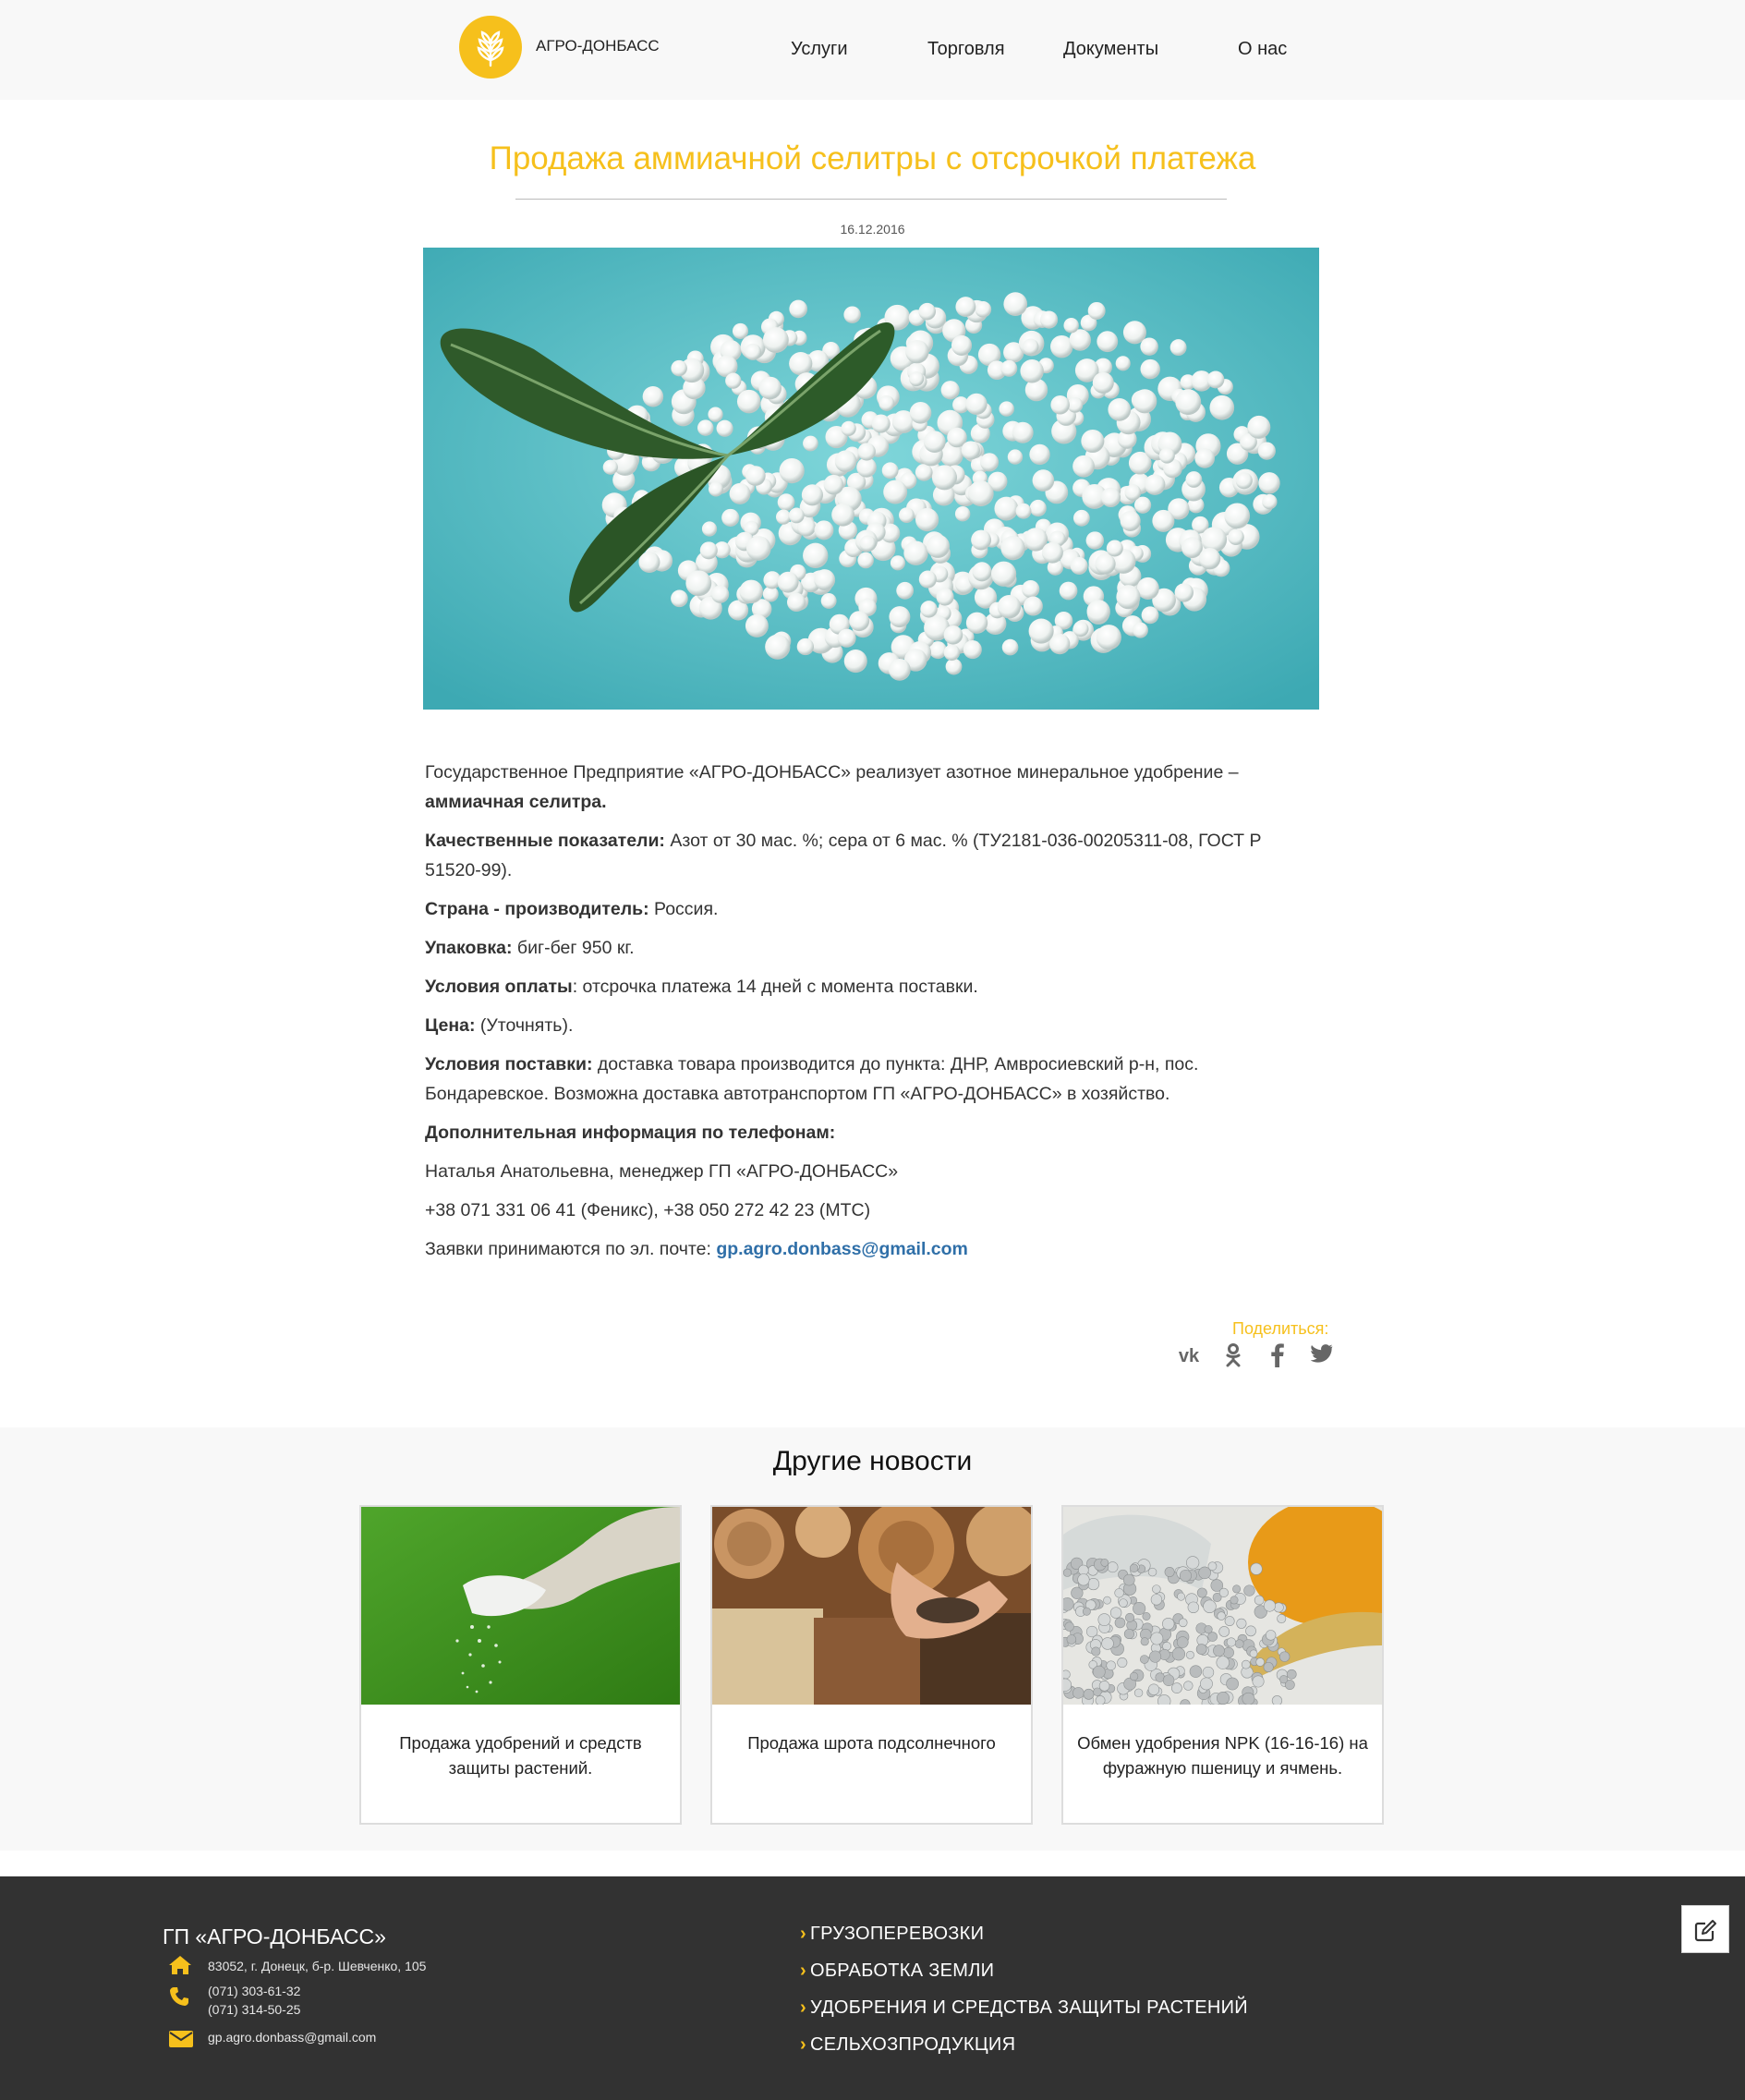 The height and width of the screenshot is (2100, 1745). Describe the element at coordinates (530, 948) in the screenshot. I see `package-paragraph: Упаковка: биг-бег 950 кг.` at that location.